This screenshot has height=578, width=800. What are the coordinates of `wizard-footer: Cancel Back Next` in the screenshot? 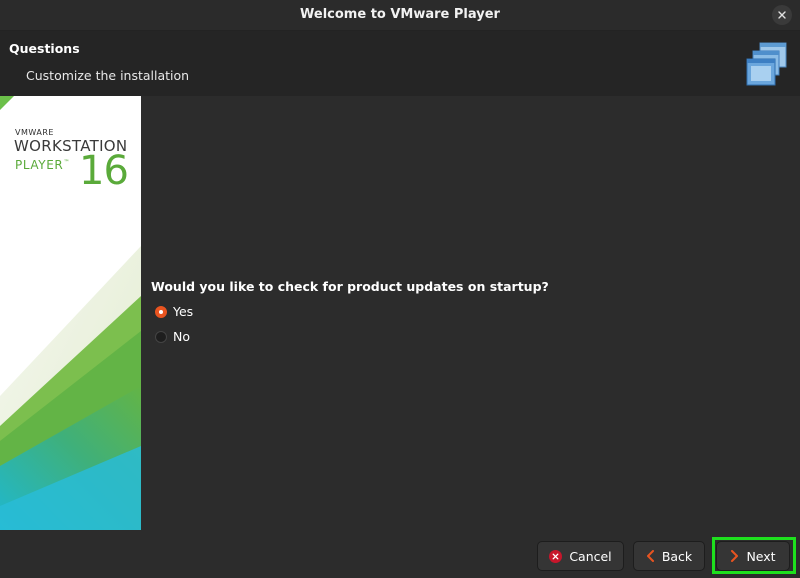 It's located at (400, 554).